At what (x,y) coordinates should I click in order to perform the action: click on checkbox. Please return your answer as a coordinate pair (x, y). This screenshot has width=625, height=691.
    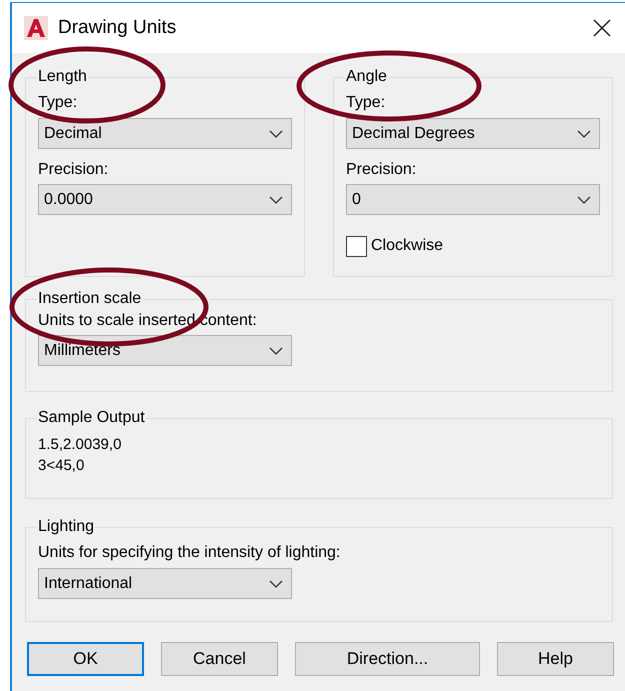
    Looking at the image, I should click on (356, 246).